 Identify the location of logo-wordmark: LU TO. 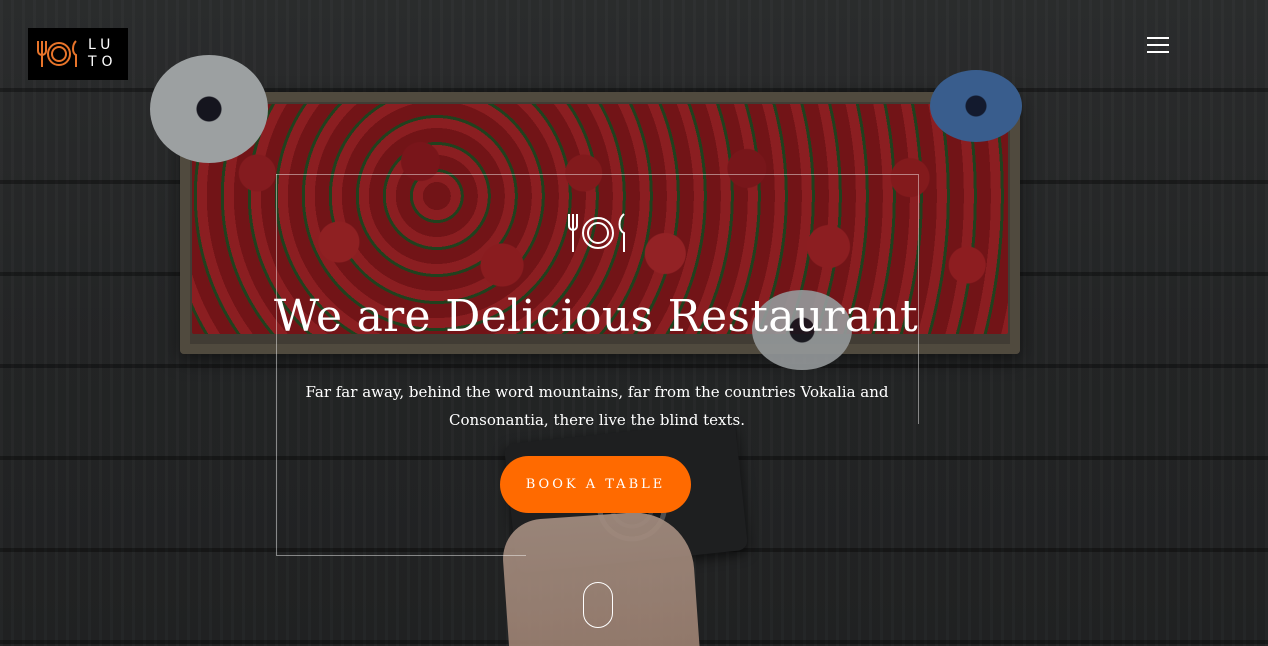
(103, 54).